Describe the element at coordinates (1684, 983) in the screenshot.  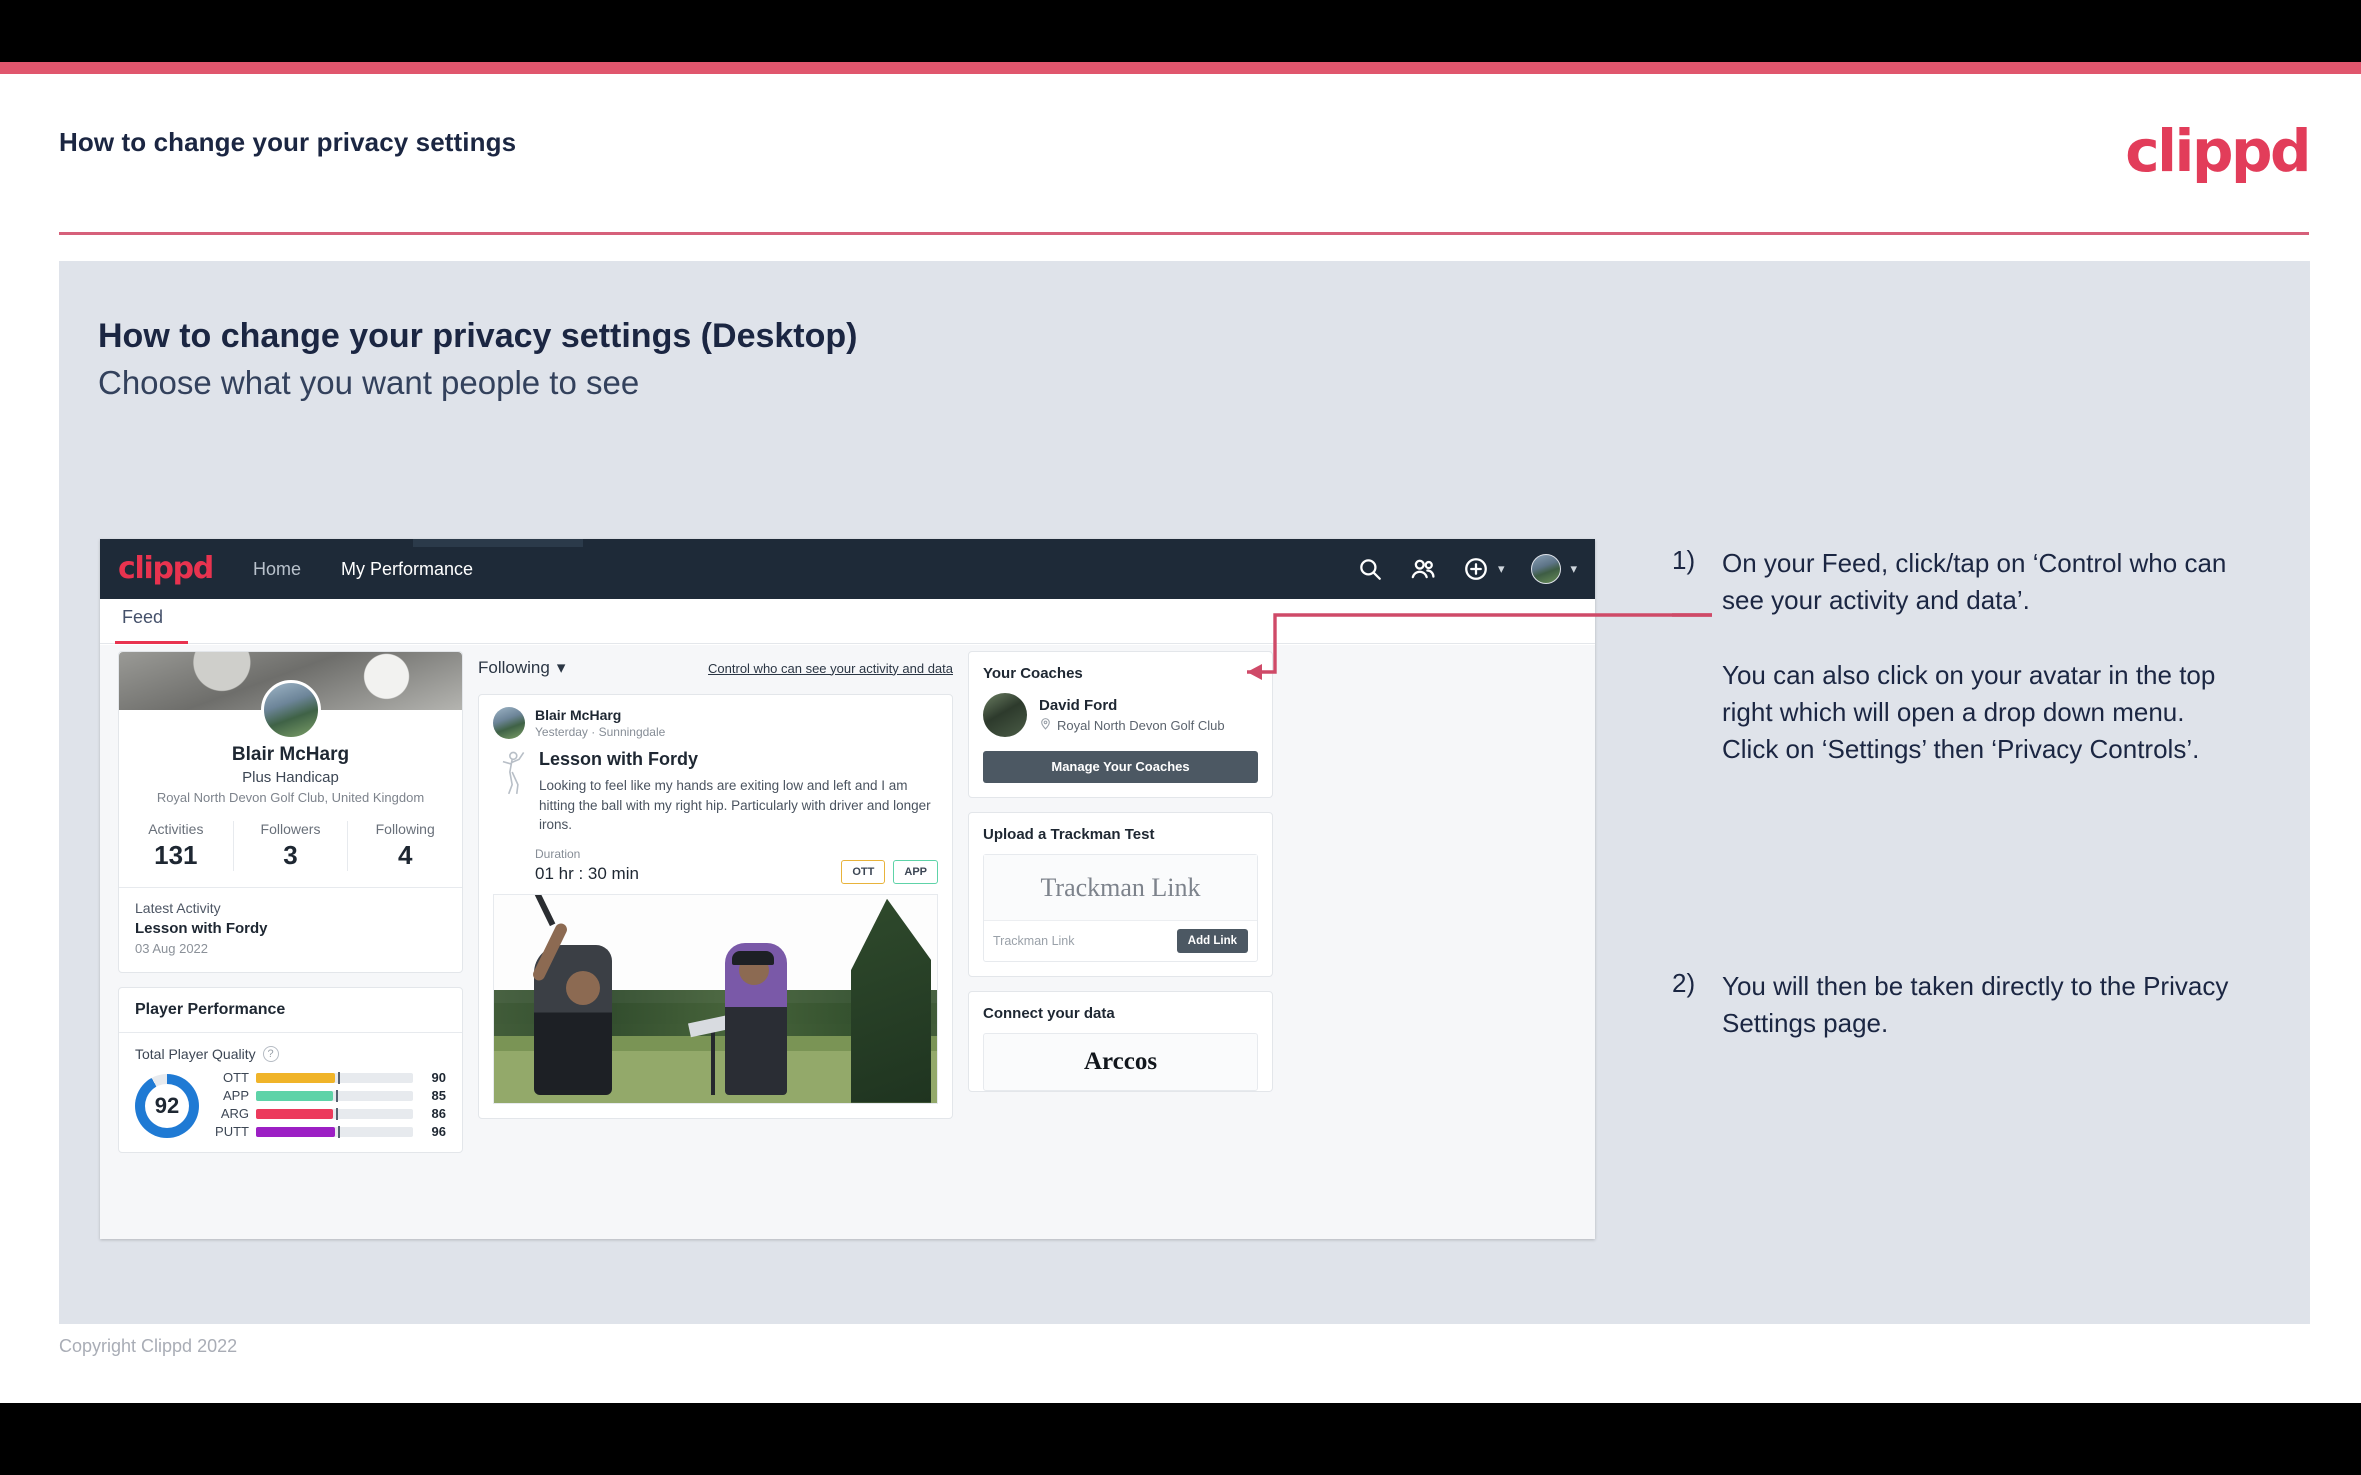
I see `instruction-2-number: 2)` at that location.